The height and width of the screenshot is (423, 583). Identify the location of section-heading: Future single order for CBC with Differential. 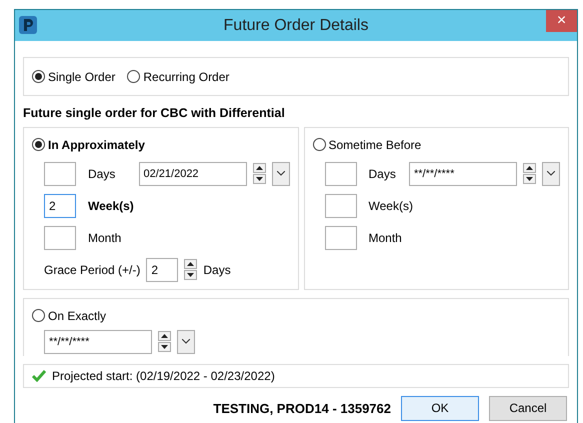
(154, 113).